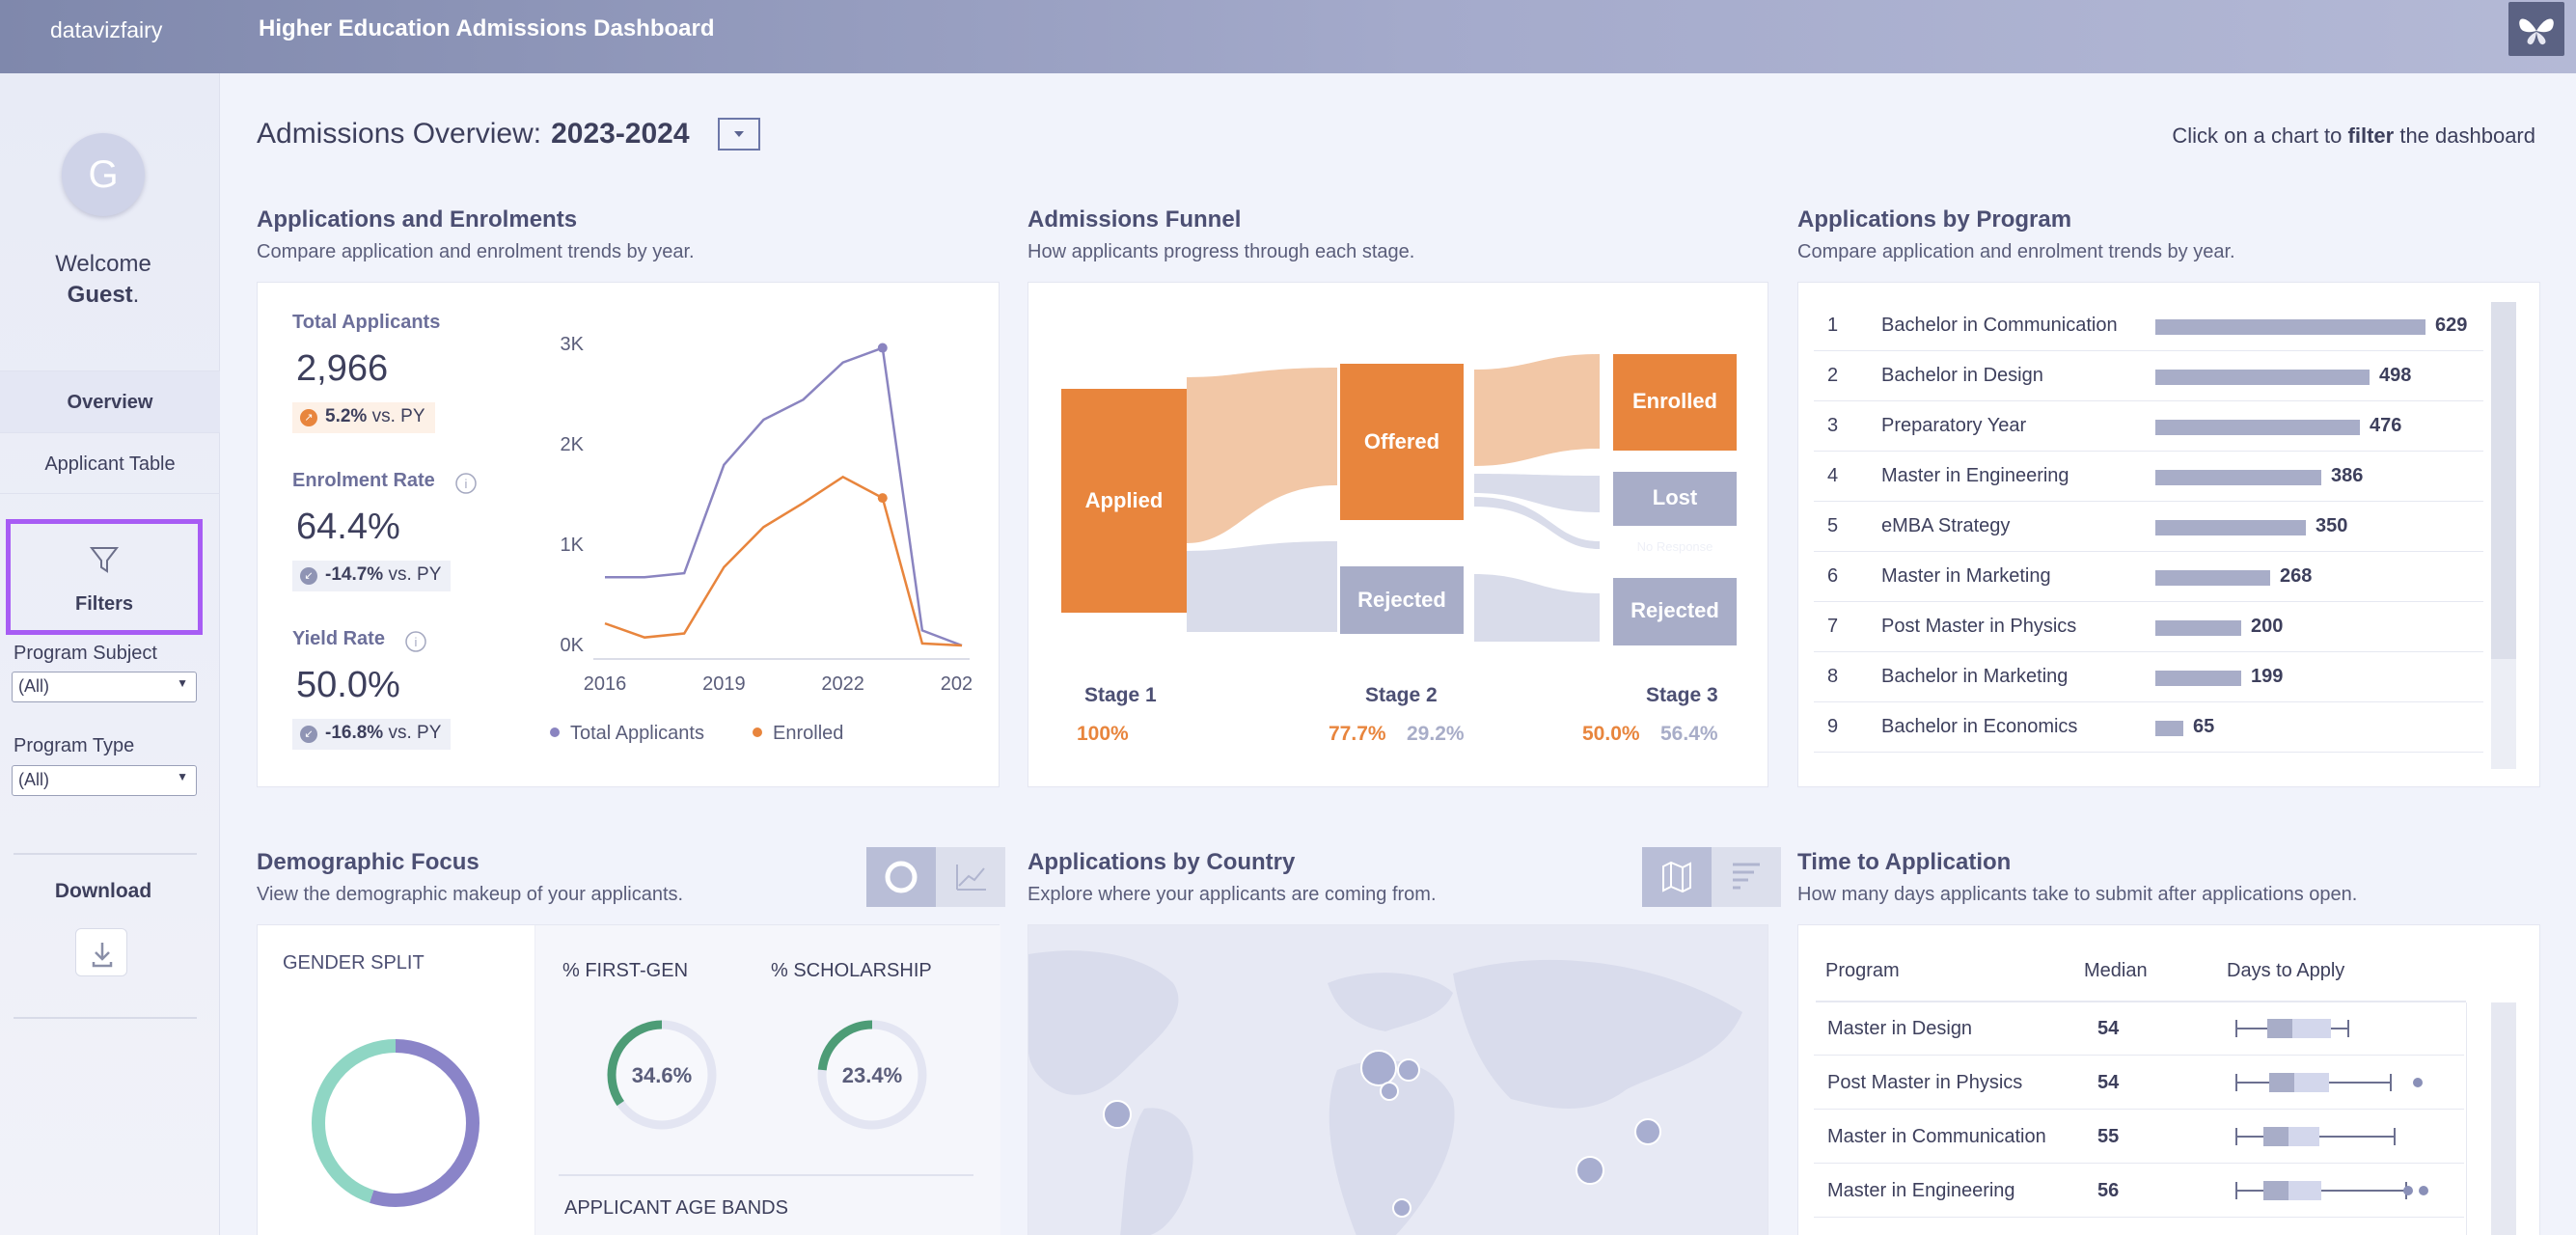 Image resolution: width=2576 pixels, height=1235 pixels. Describe the element at coordinates (2139, 1083) in the screenshot. I see `time-table-row: Post Master in Physics 54` at that location.